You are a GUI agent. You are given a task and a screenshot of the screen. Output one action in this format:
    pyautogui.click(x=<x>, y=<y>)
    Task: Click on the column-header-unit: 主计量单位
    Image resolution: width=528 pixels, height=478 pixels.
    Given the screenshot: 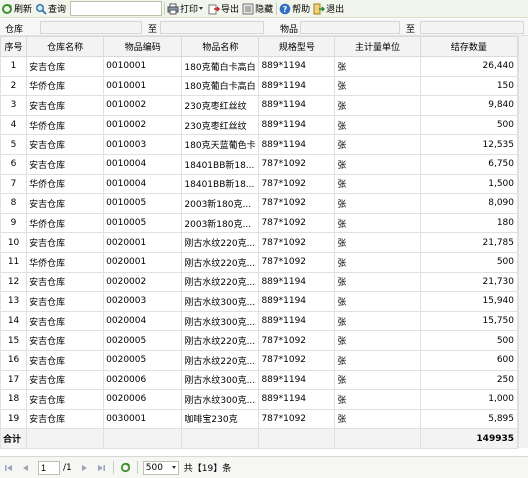 What is the action you would take?
    pyautogui.click(x=377, y=46)
    